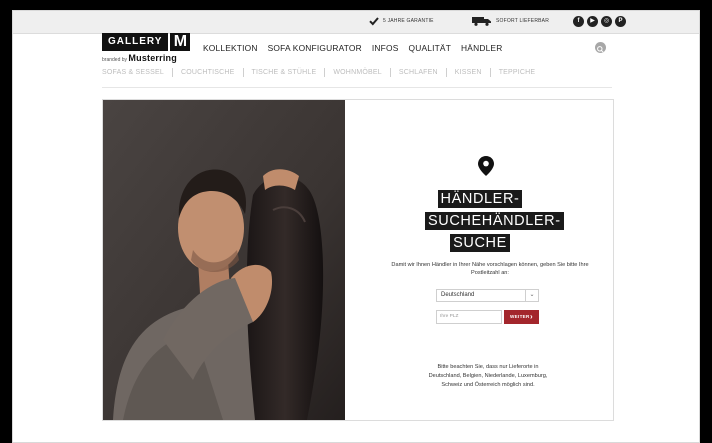 The height and width of the screenshot is (443, 712). What do you see at coordinates (486, 166) in the screenshot?
I see `map-pin-icon` at bounding box center [486, 166].